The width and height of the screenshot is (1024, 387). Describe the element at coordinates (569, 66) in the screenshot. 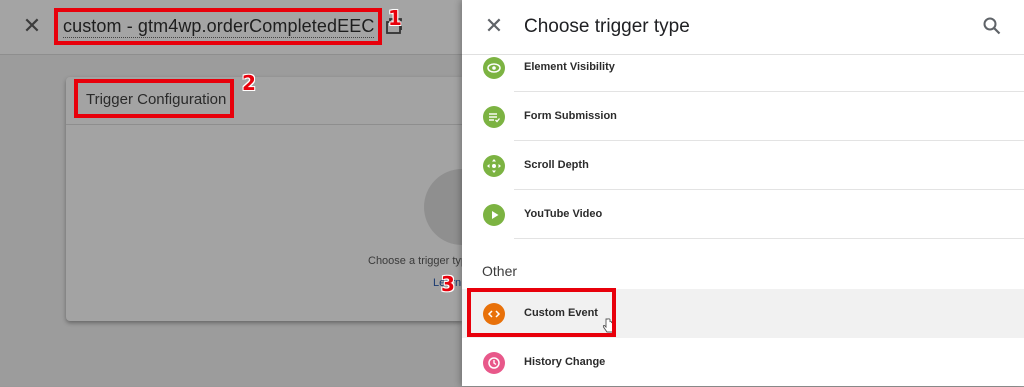

I see `trigger-type-label: Element Visibility` at that location.